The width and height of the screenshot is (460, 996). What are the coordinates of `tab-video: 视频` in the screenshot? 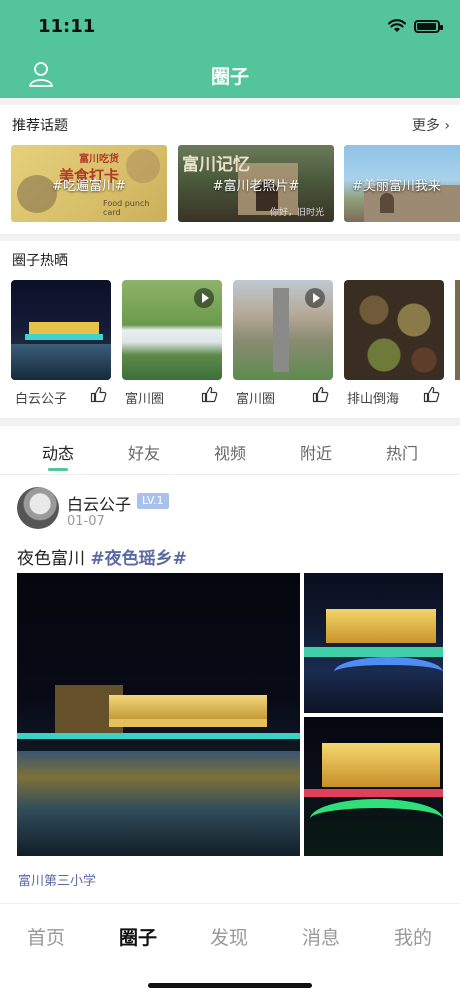 It's located at (230, 452).